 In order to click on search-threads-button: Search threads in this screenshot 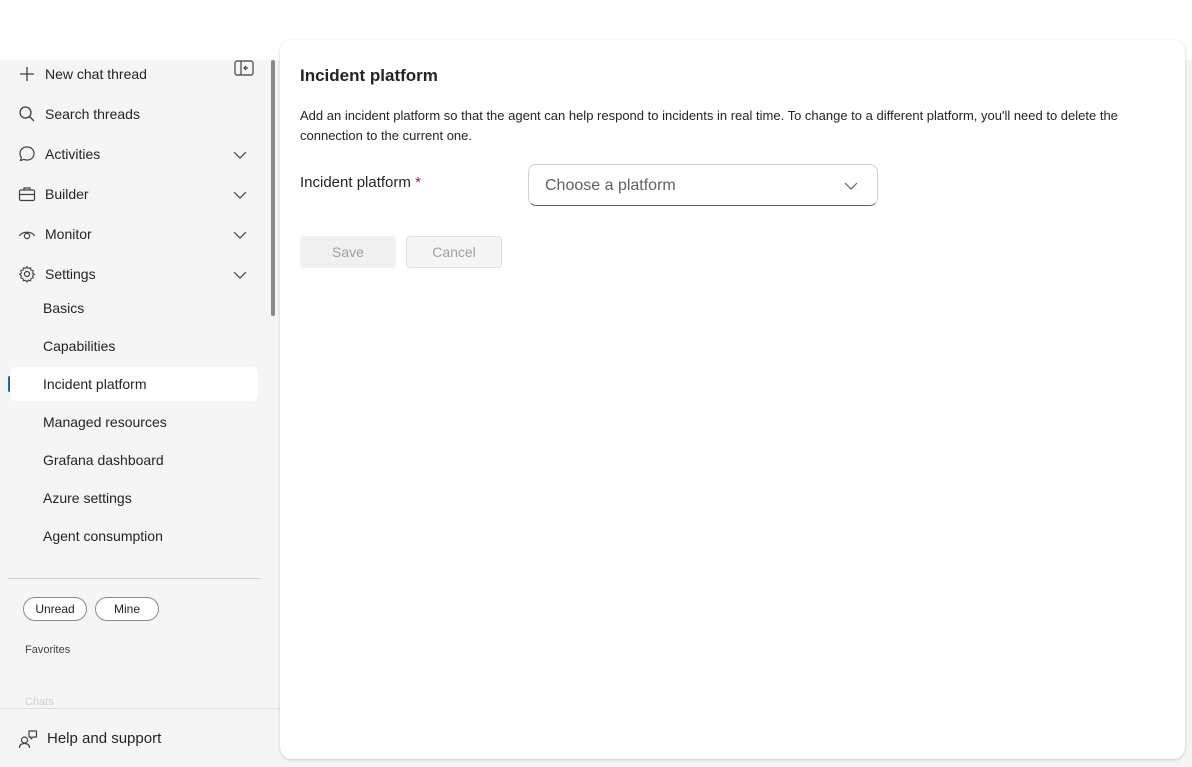, I will do `click(135, 114)`.